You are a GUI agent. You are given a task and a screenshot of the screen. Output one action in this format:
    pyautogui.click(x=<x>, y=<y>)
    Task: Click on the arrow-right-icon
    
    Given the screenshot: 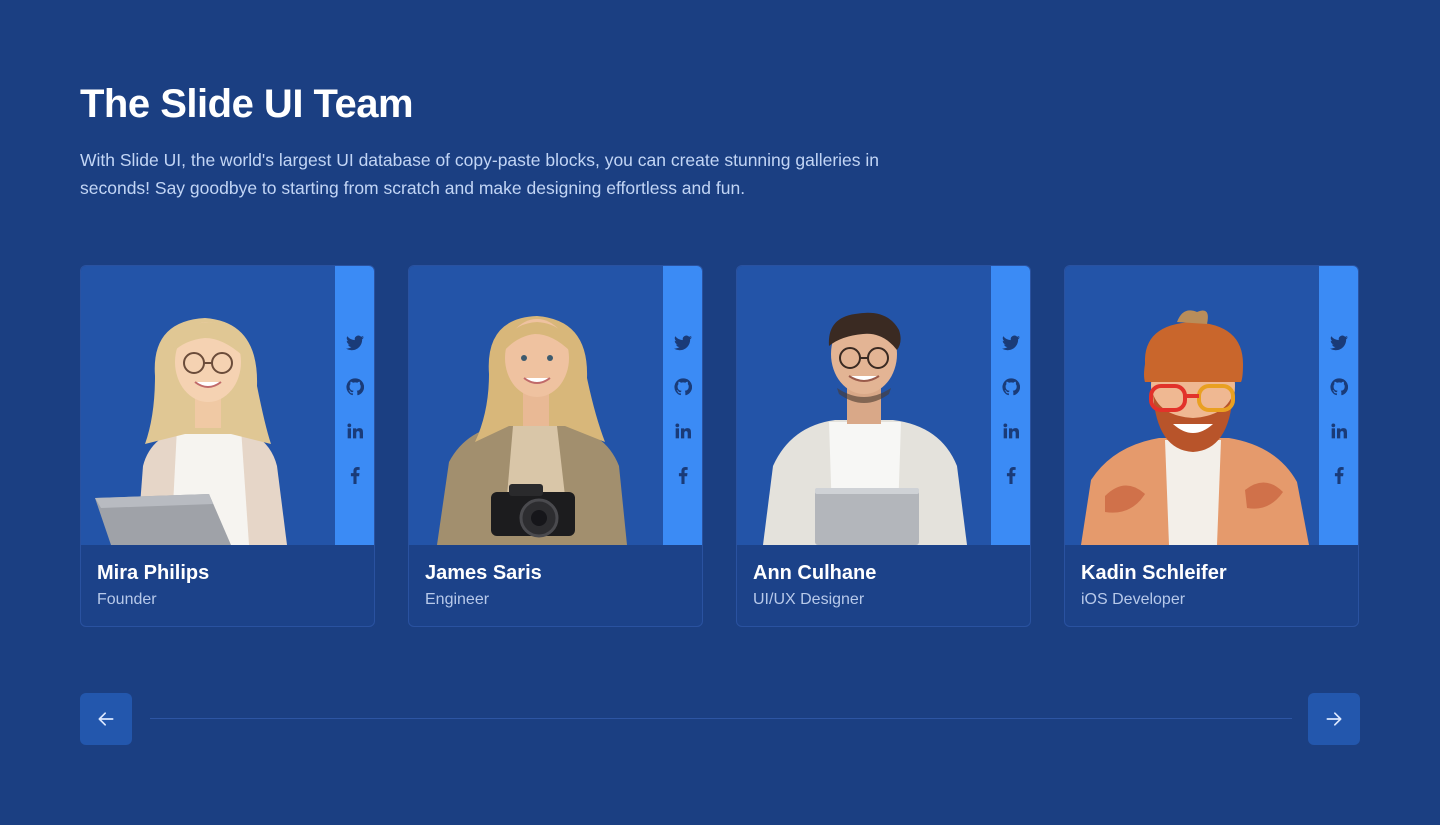 What is the action you would take?
    pyautogui.click(x=1334, y=719)
    